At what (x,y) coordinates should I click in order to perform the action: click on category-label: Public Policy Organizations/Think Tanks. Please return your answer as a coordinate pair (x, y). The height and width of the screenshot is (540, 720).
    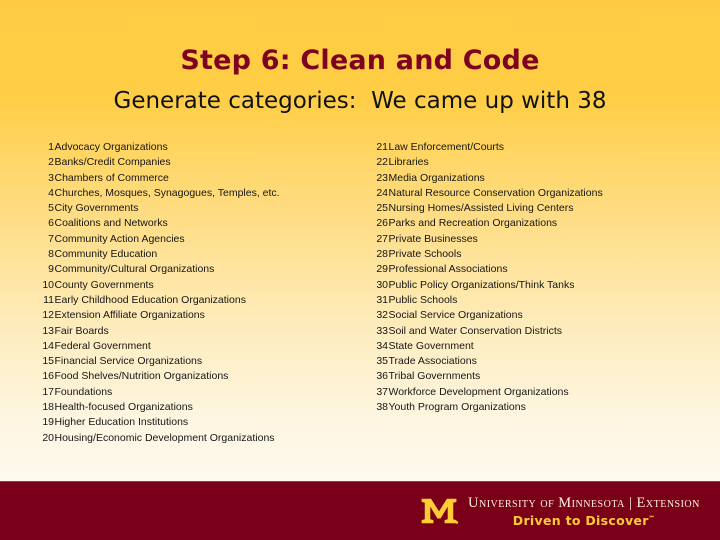
    Looking at the image, I should click on (481, 284).